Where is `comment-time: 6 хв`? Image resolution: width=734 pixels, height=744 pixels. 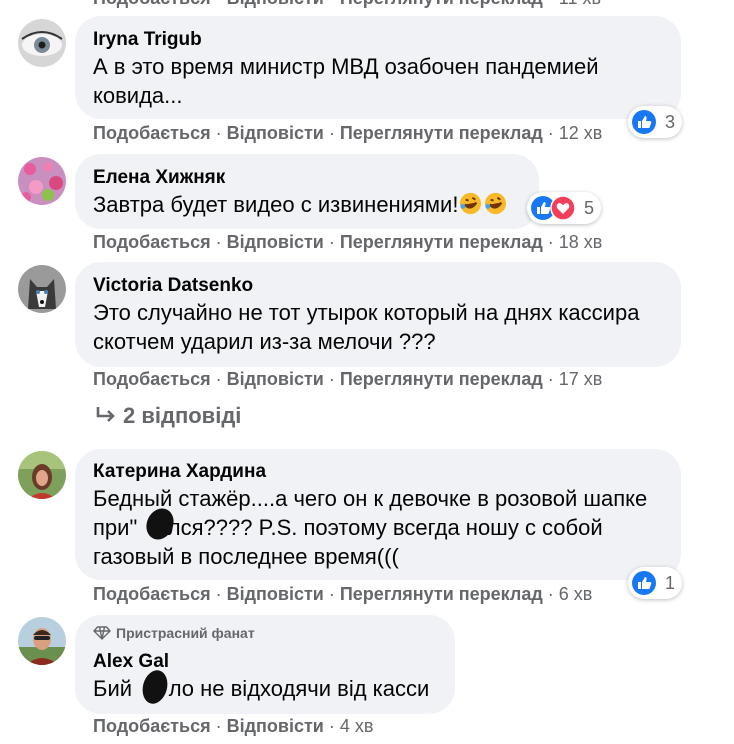
comment-time: 6 хв is located at coordinates (576, 594).